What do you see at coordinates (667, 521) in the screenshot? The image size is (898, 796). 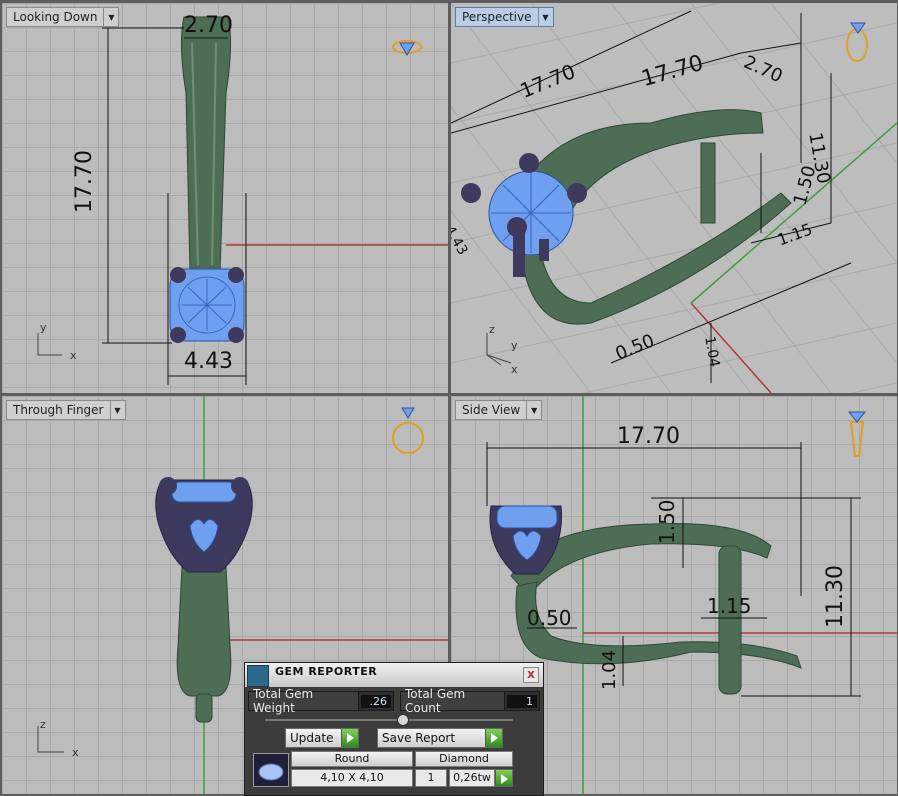 I see `dimension-shank-side: 1.50` at bounding box center [667, 521].